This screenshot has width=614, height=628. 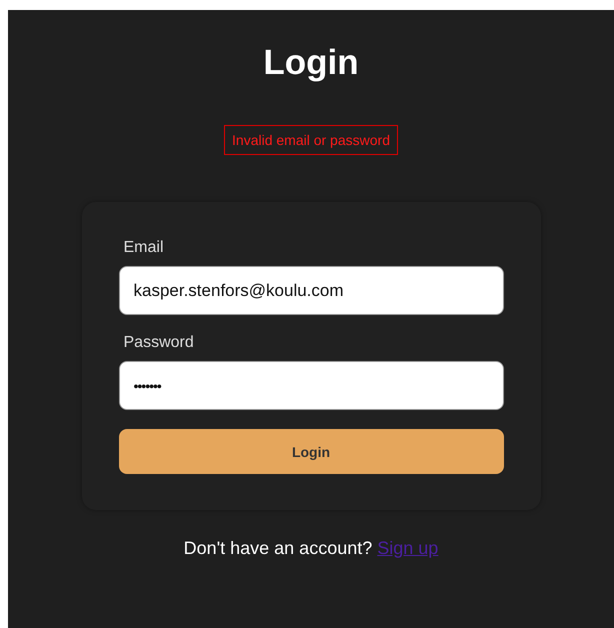 What do you see at coordinates (311, 385) in the screenshot?
I see `password-field: •••••••` at bounding box center [311, 385].